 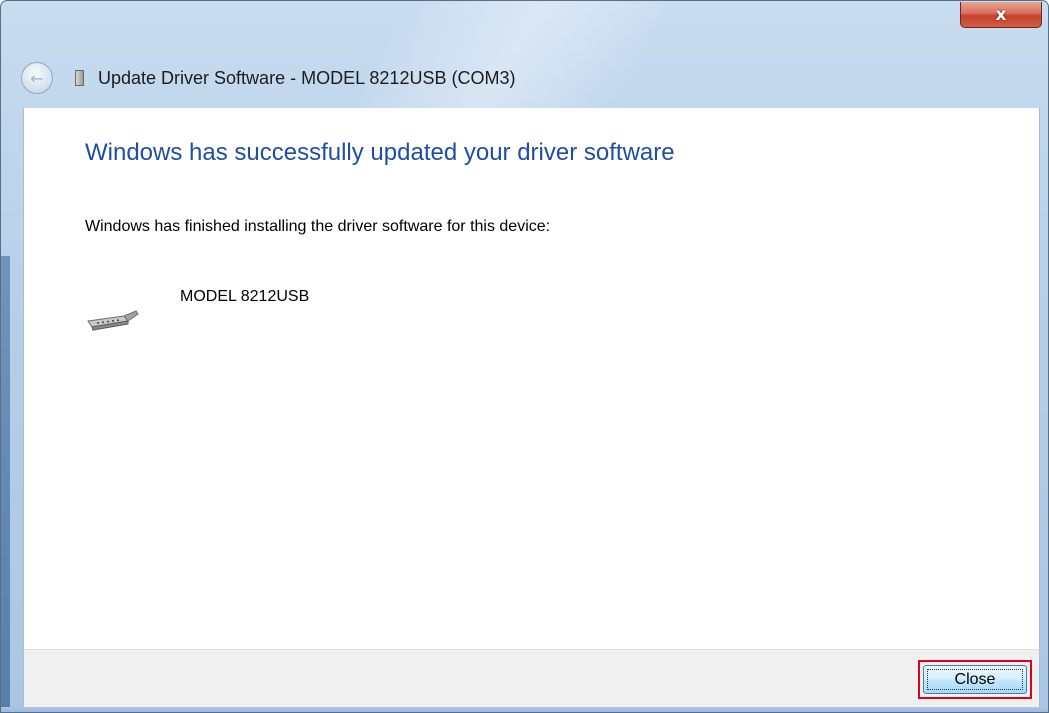 I want to click on button-bar: Close, so click(x=531, y=678).